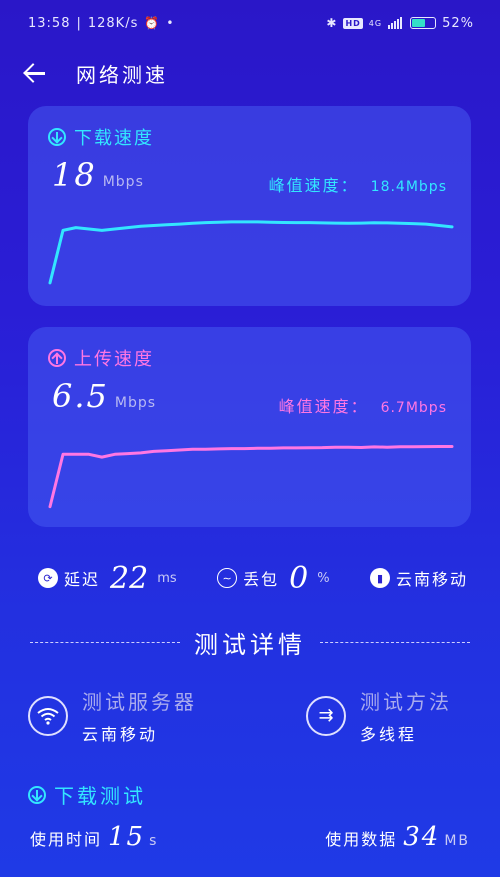 This screenshot has width=500, height=877. What do you see at coordinates (251, 23) in the screenshot?
I see `status-bar: 13:58 | 128K/s ⏰ • ✱ HD 4G 52%` at bounding box center [251, 23].